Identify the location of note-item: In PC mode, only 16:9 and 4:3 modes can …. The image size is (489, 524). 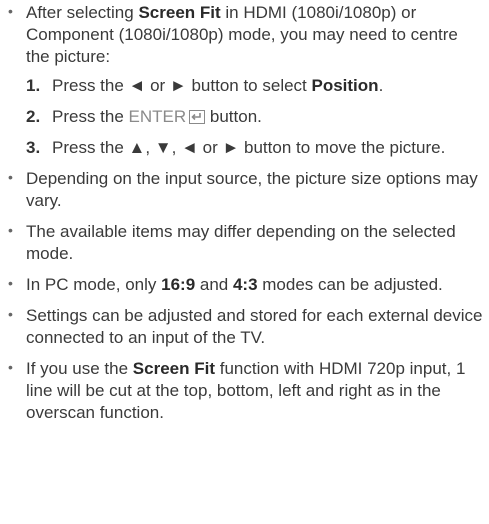
(246, 284).